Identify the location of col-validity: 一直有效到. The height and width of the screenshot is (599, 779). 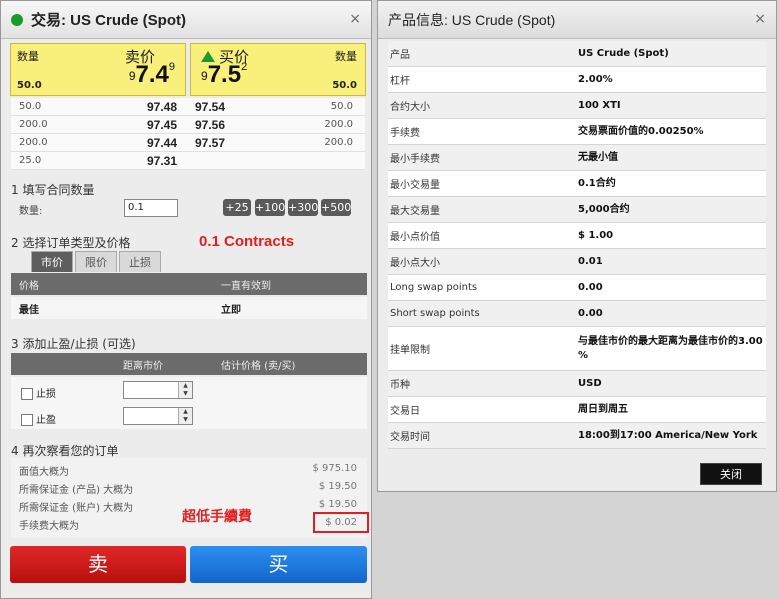
(246, 286).